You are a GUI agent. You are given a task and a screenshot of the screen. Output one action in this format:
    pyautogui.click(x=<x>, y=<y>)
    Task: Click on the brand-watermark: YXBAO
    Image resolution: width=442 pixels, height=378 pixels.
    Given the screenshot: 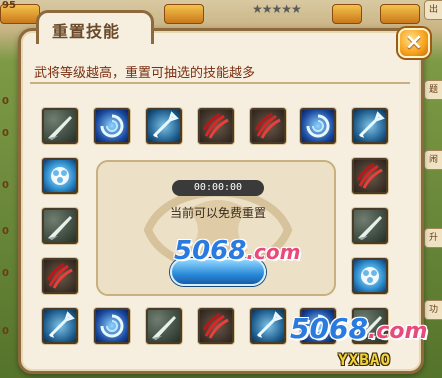 What is the action you would take?
    pyautogui.click(x=365, y=359)
    